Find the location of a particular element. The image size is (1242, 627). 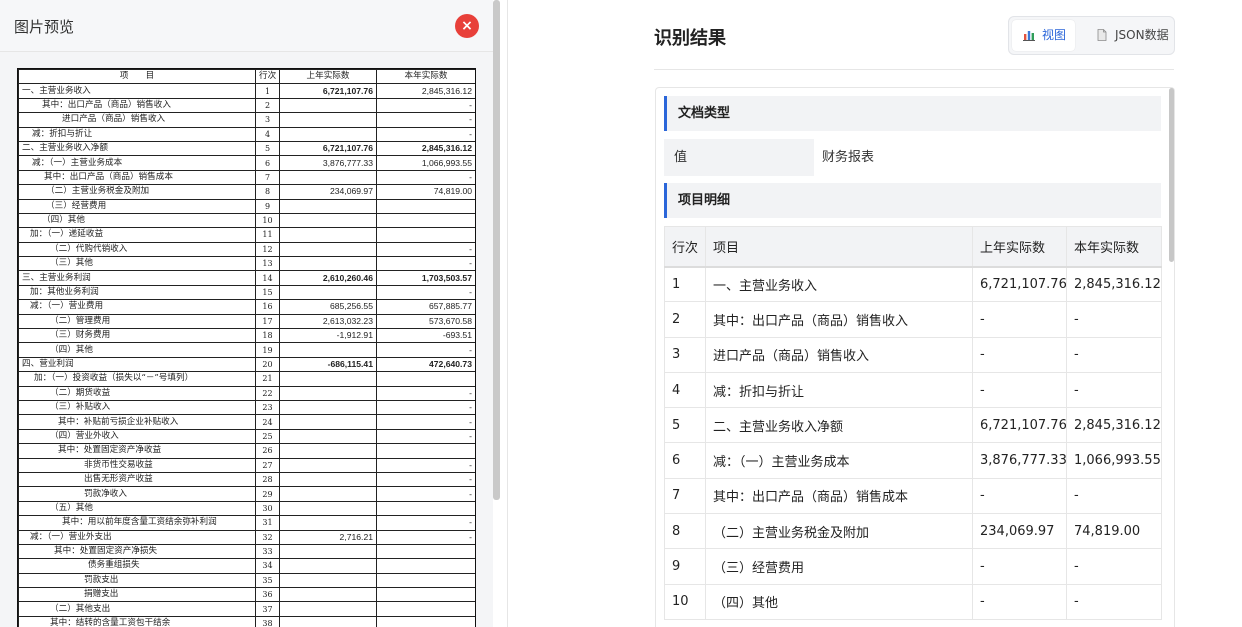

table-row: 4 减：折扣与折让 - - is located at coordinates (913, 390).